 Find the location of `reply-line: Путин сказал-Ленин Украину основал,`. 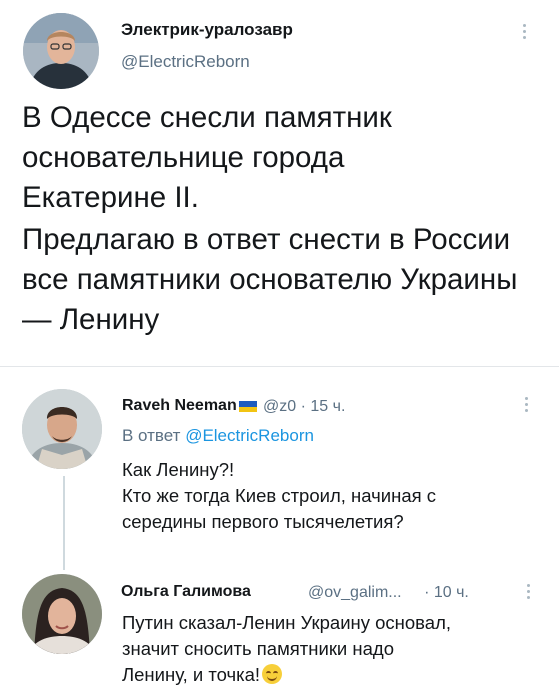

reply-line: Путин сказал-Ленин Украину основал, is located at coordinates (287, 622).